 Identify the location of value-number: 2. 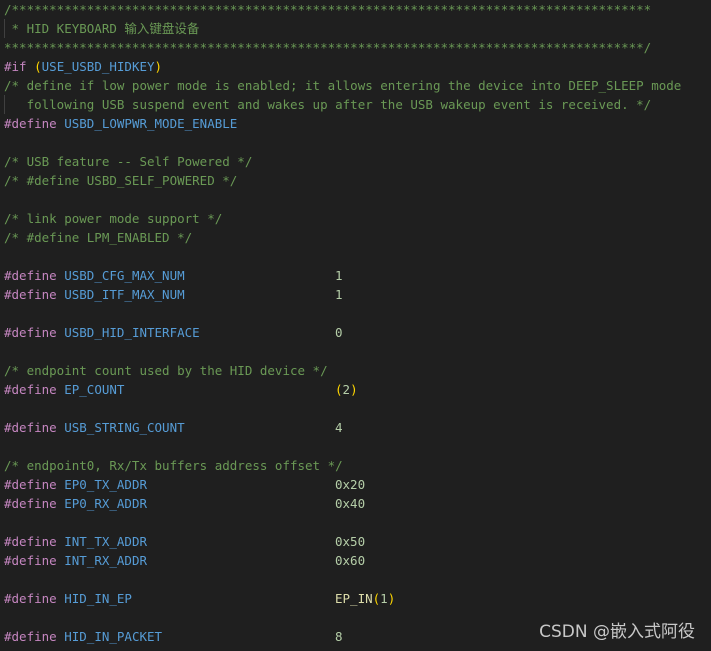
(346, 389).